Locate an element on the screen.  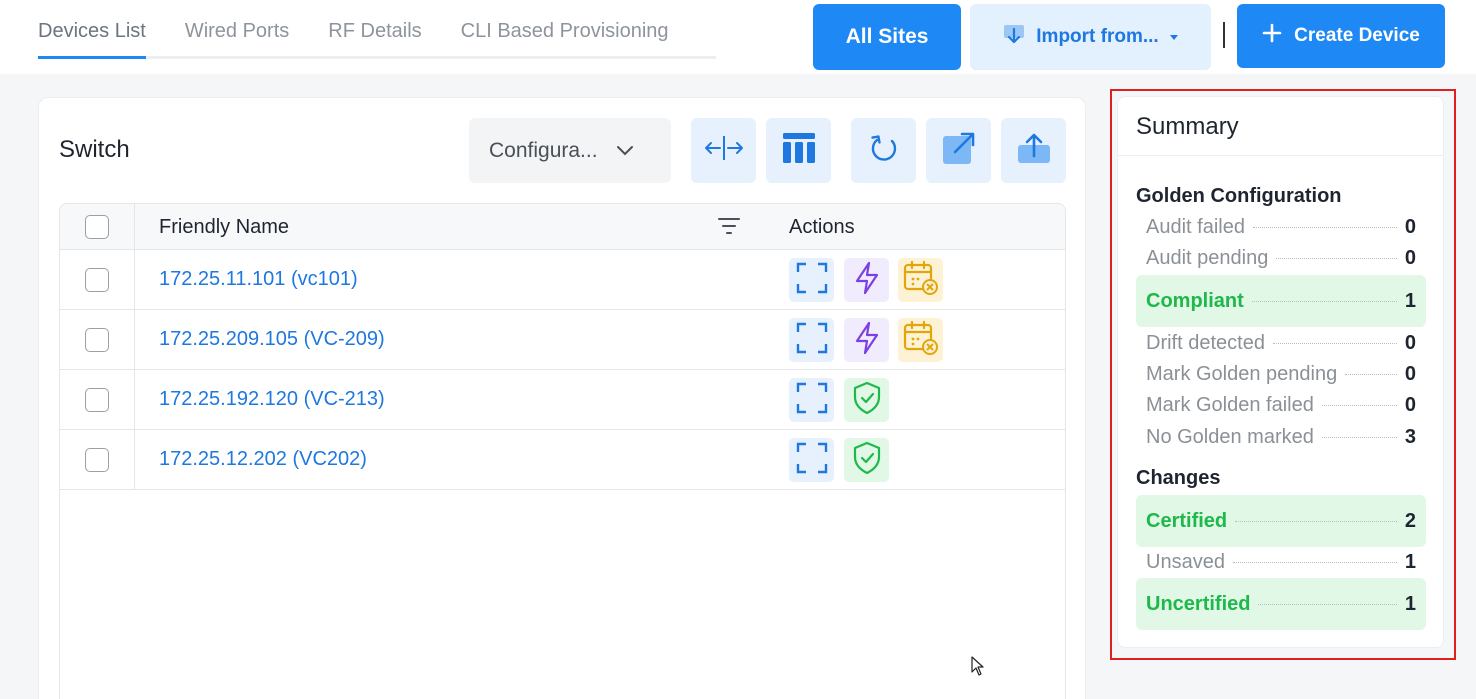
summary-item-compliant: Compliant 1 is located at coordinates (1281, 301).